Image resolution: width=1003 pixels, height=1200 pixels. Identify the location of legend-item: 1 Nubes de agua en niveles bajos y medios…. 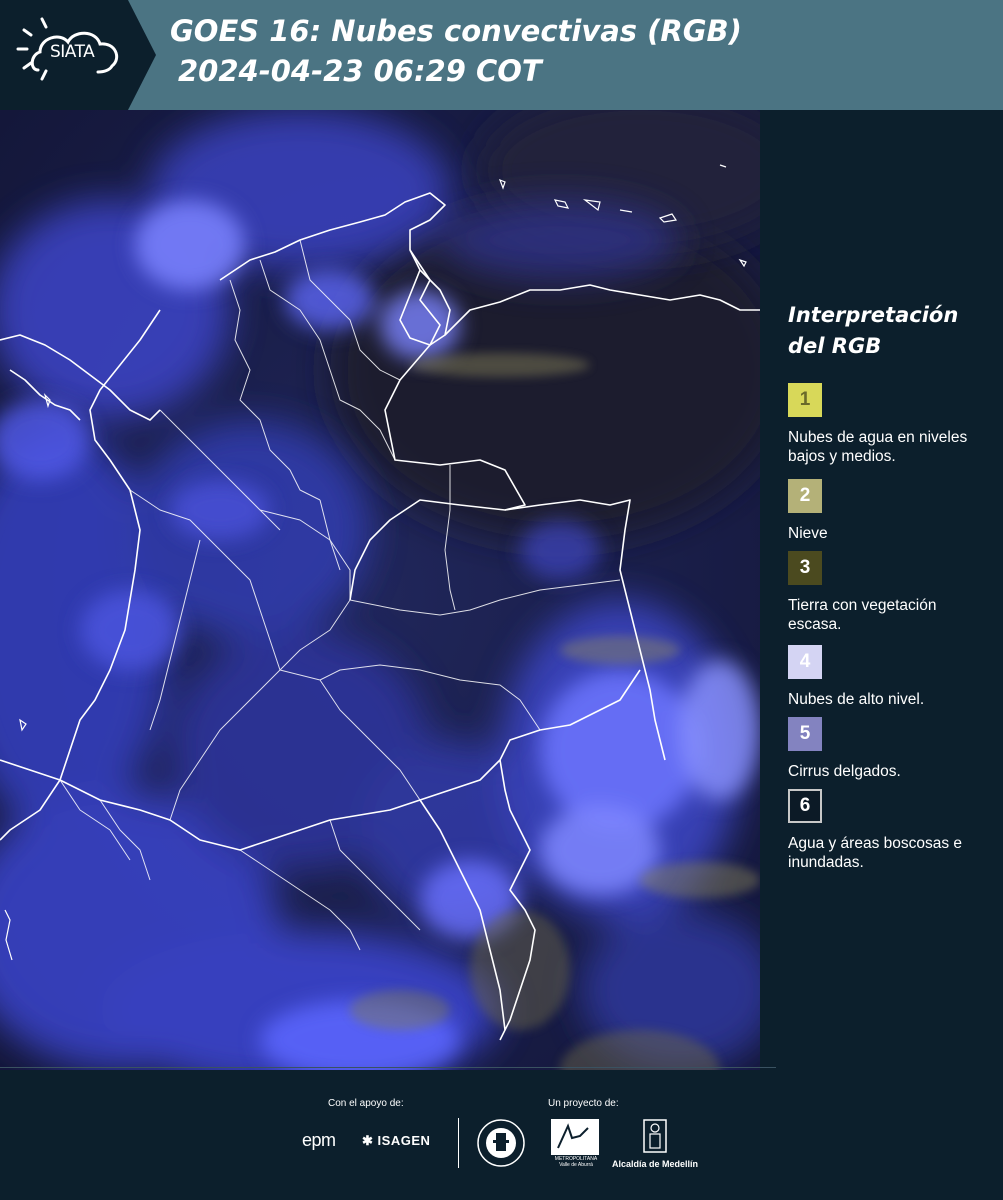
(883, 424).